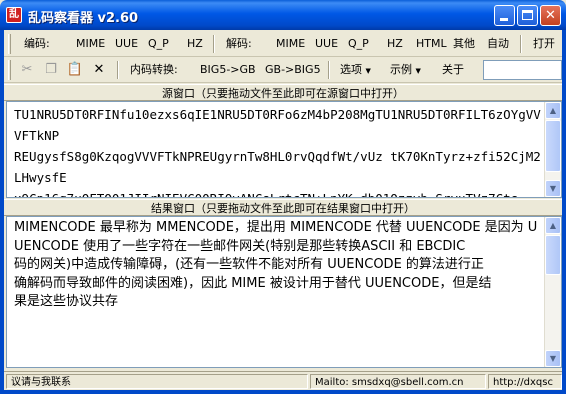 The width and height of the screenshot is (566, 394). Describe the element at coordinates (504, 15) in the screenshot. I see `minimize-button` at that location.